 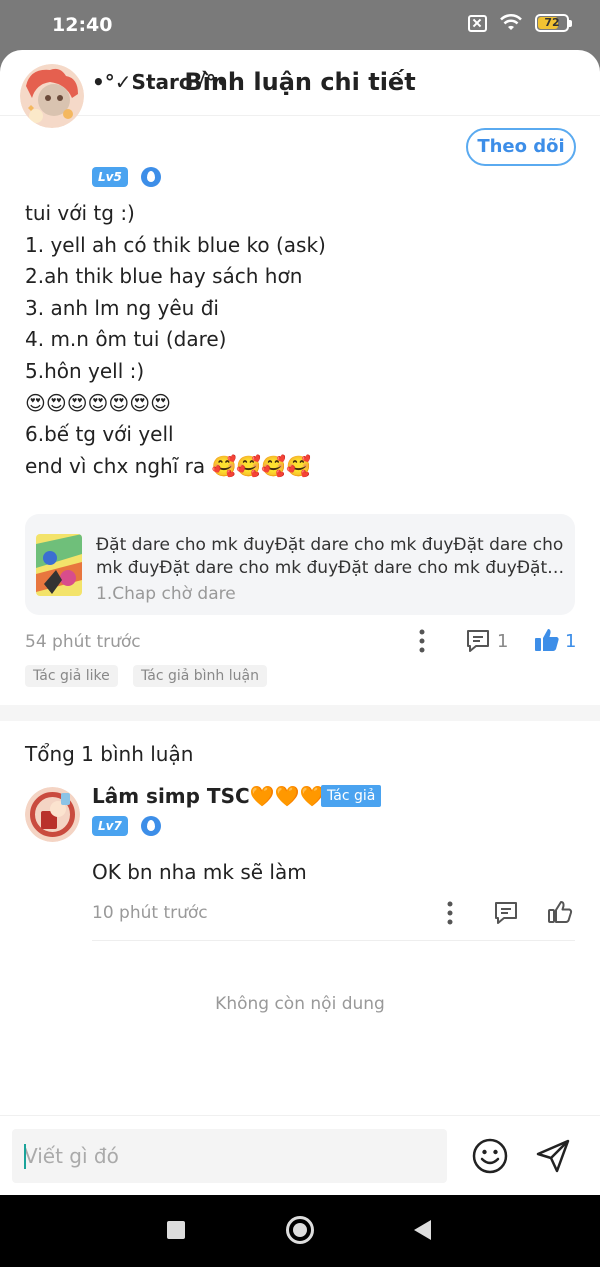 I want to click on commenter-name: Lâm simp TSC🧡🧡🧡, so click(x=208, y=796).